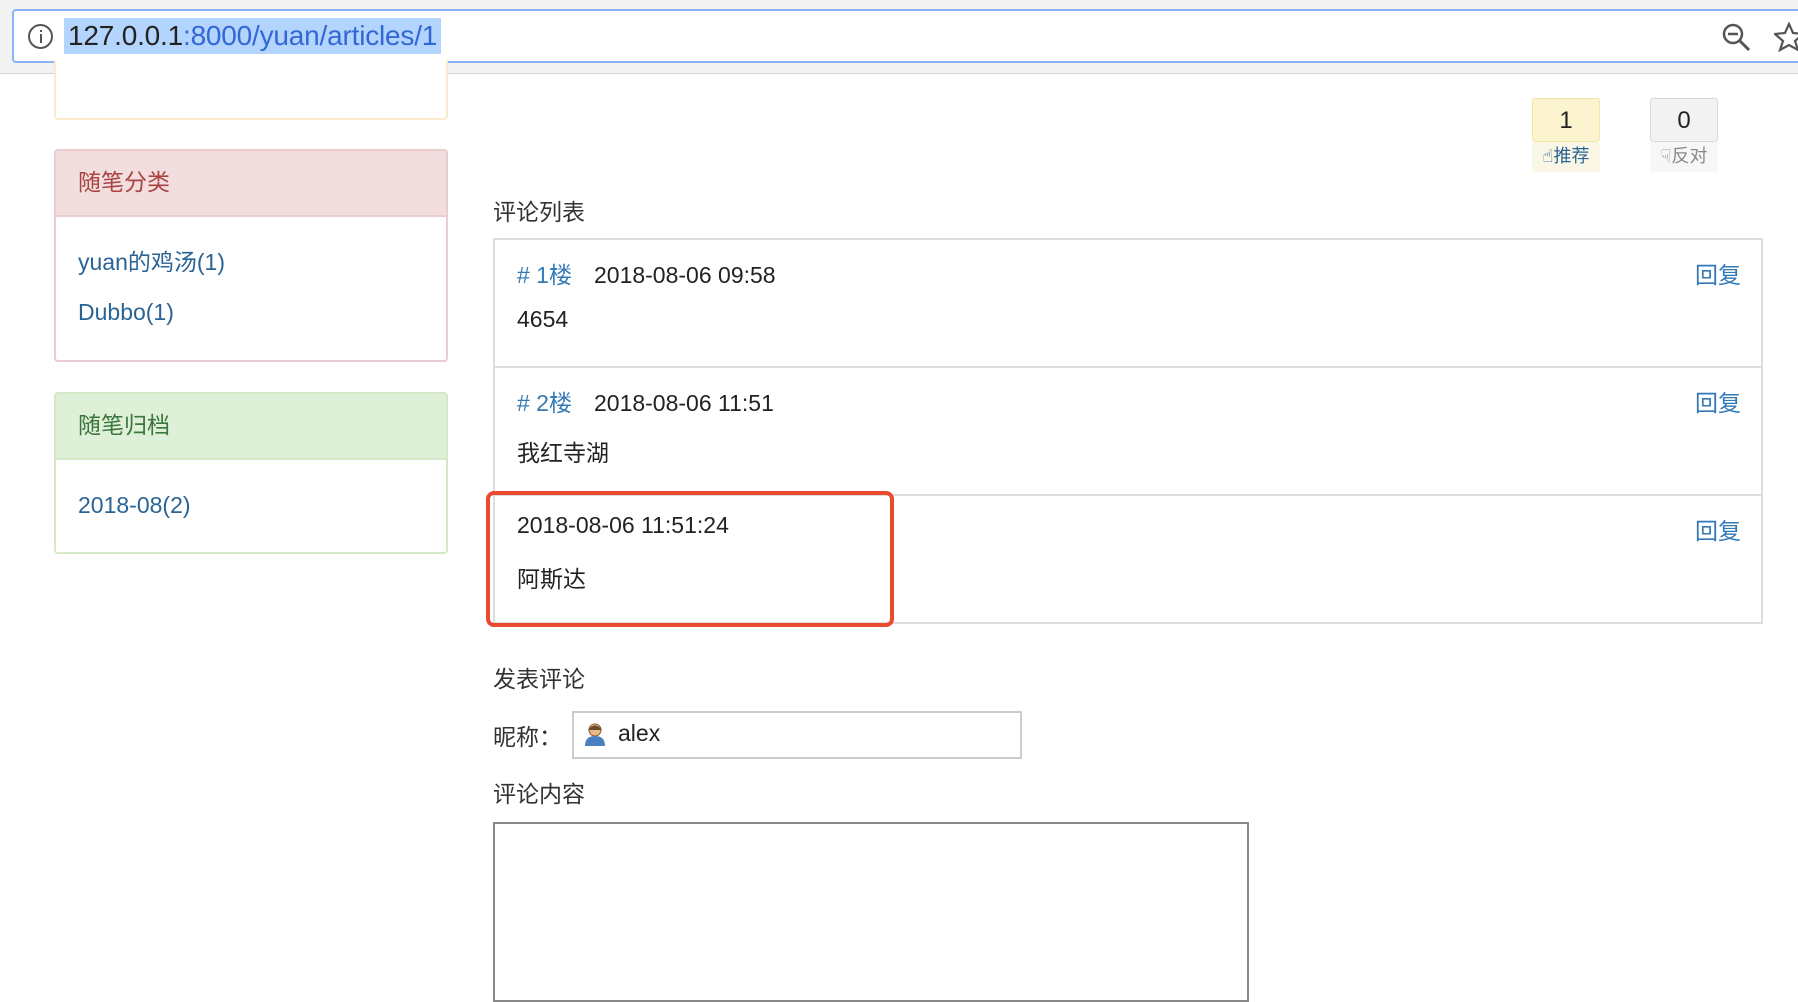  Describe the element at coordinates (543, 319) in the screenshot. I see `comment-text: 4654` at that location.